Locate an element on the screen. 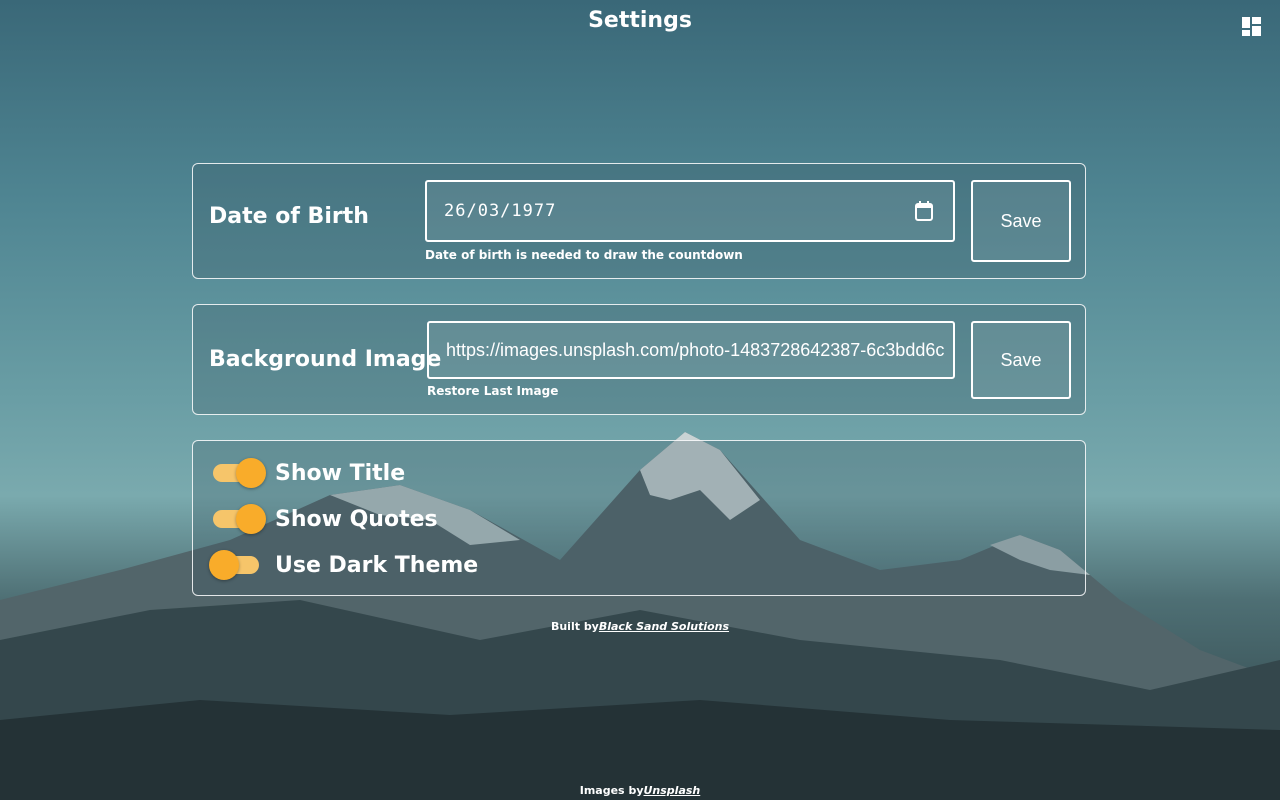 The image size is (1280, 800). calendar-icon is located at coordinates (924, 211).